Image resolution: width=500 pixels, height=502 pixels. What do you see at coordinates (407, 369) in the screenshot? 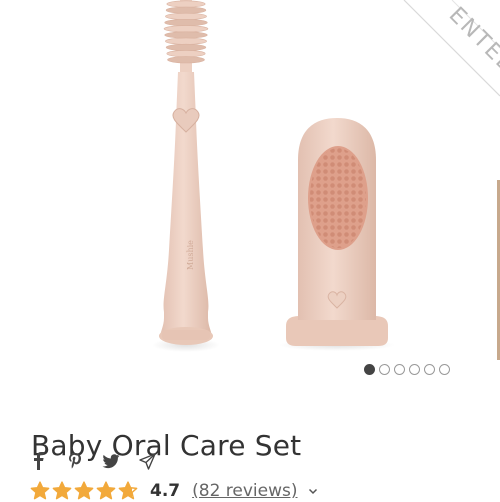
I see `carousel-pagination` at bounding box center [407, 369].